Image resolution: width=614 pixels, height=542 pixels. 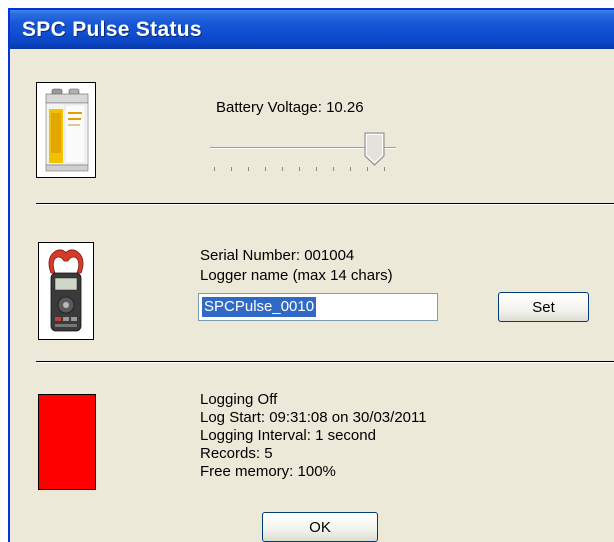 I want to click on log-start-label: Log Start: 09:31:08 on 30/03/2011, so click(x=313, y=417).